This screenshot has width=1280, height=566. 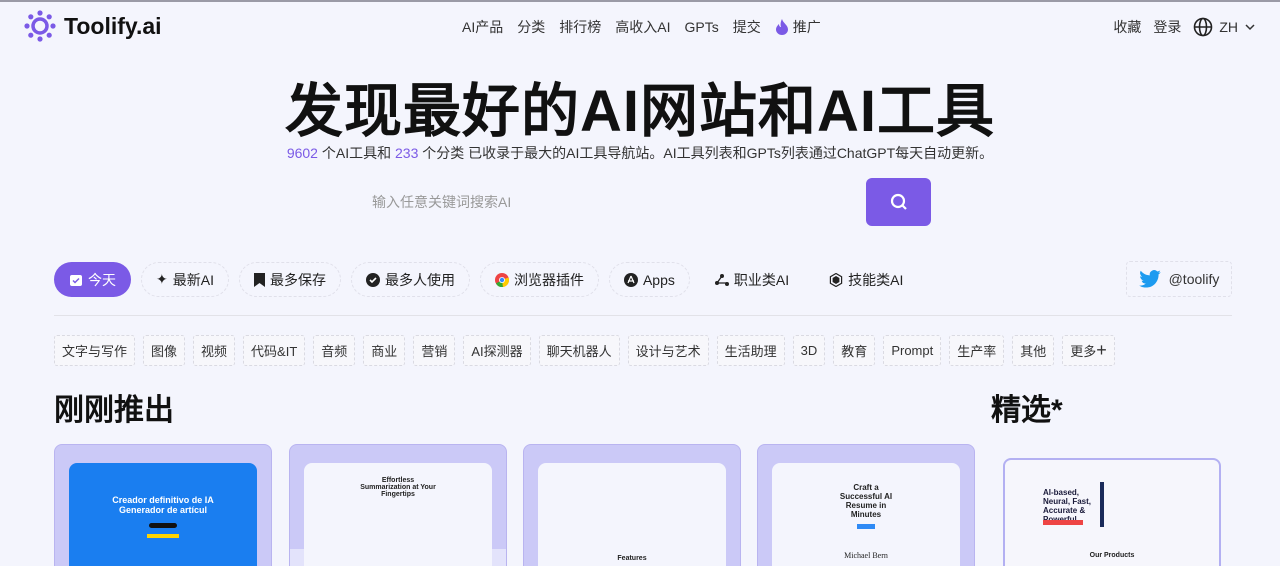 I want to click on nav-high-income-ai: 高收入AI, so click(x=642, y=27).